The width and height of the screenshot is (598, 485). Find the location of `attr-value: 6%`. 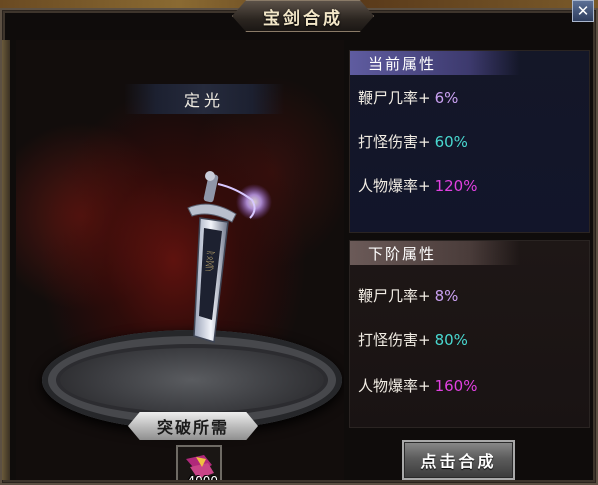

attr-value: 6% is located at coordinates (446, 98).